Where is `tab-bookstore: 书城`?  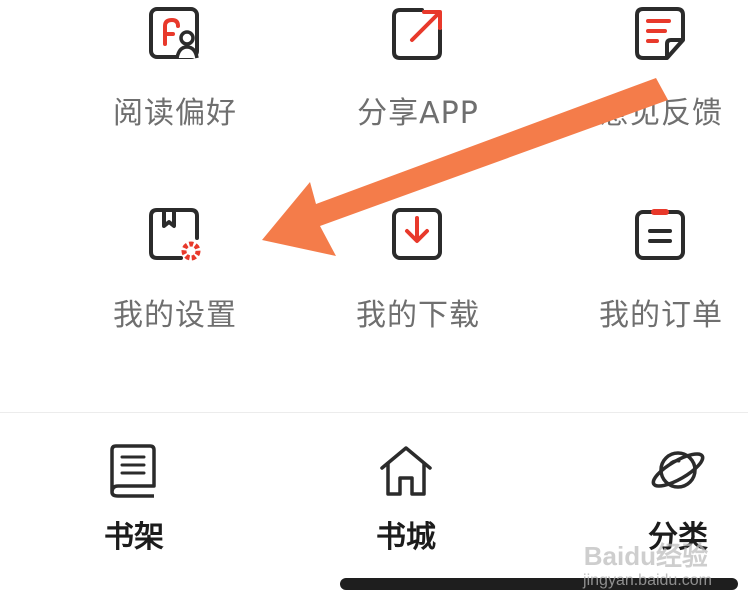 tab-bookstore: 书城 is located at coordinates (406, 494).